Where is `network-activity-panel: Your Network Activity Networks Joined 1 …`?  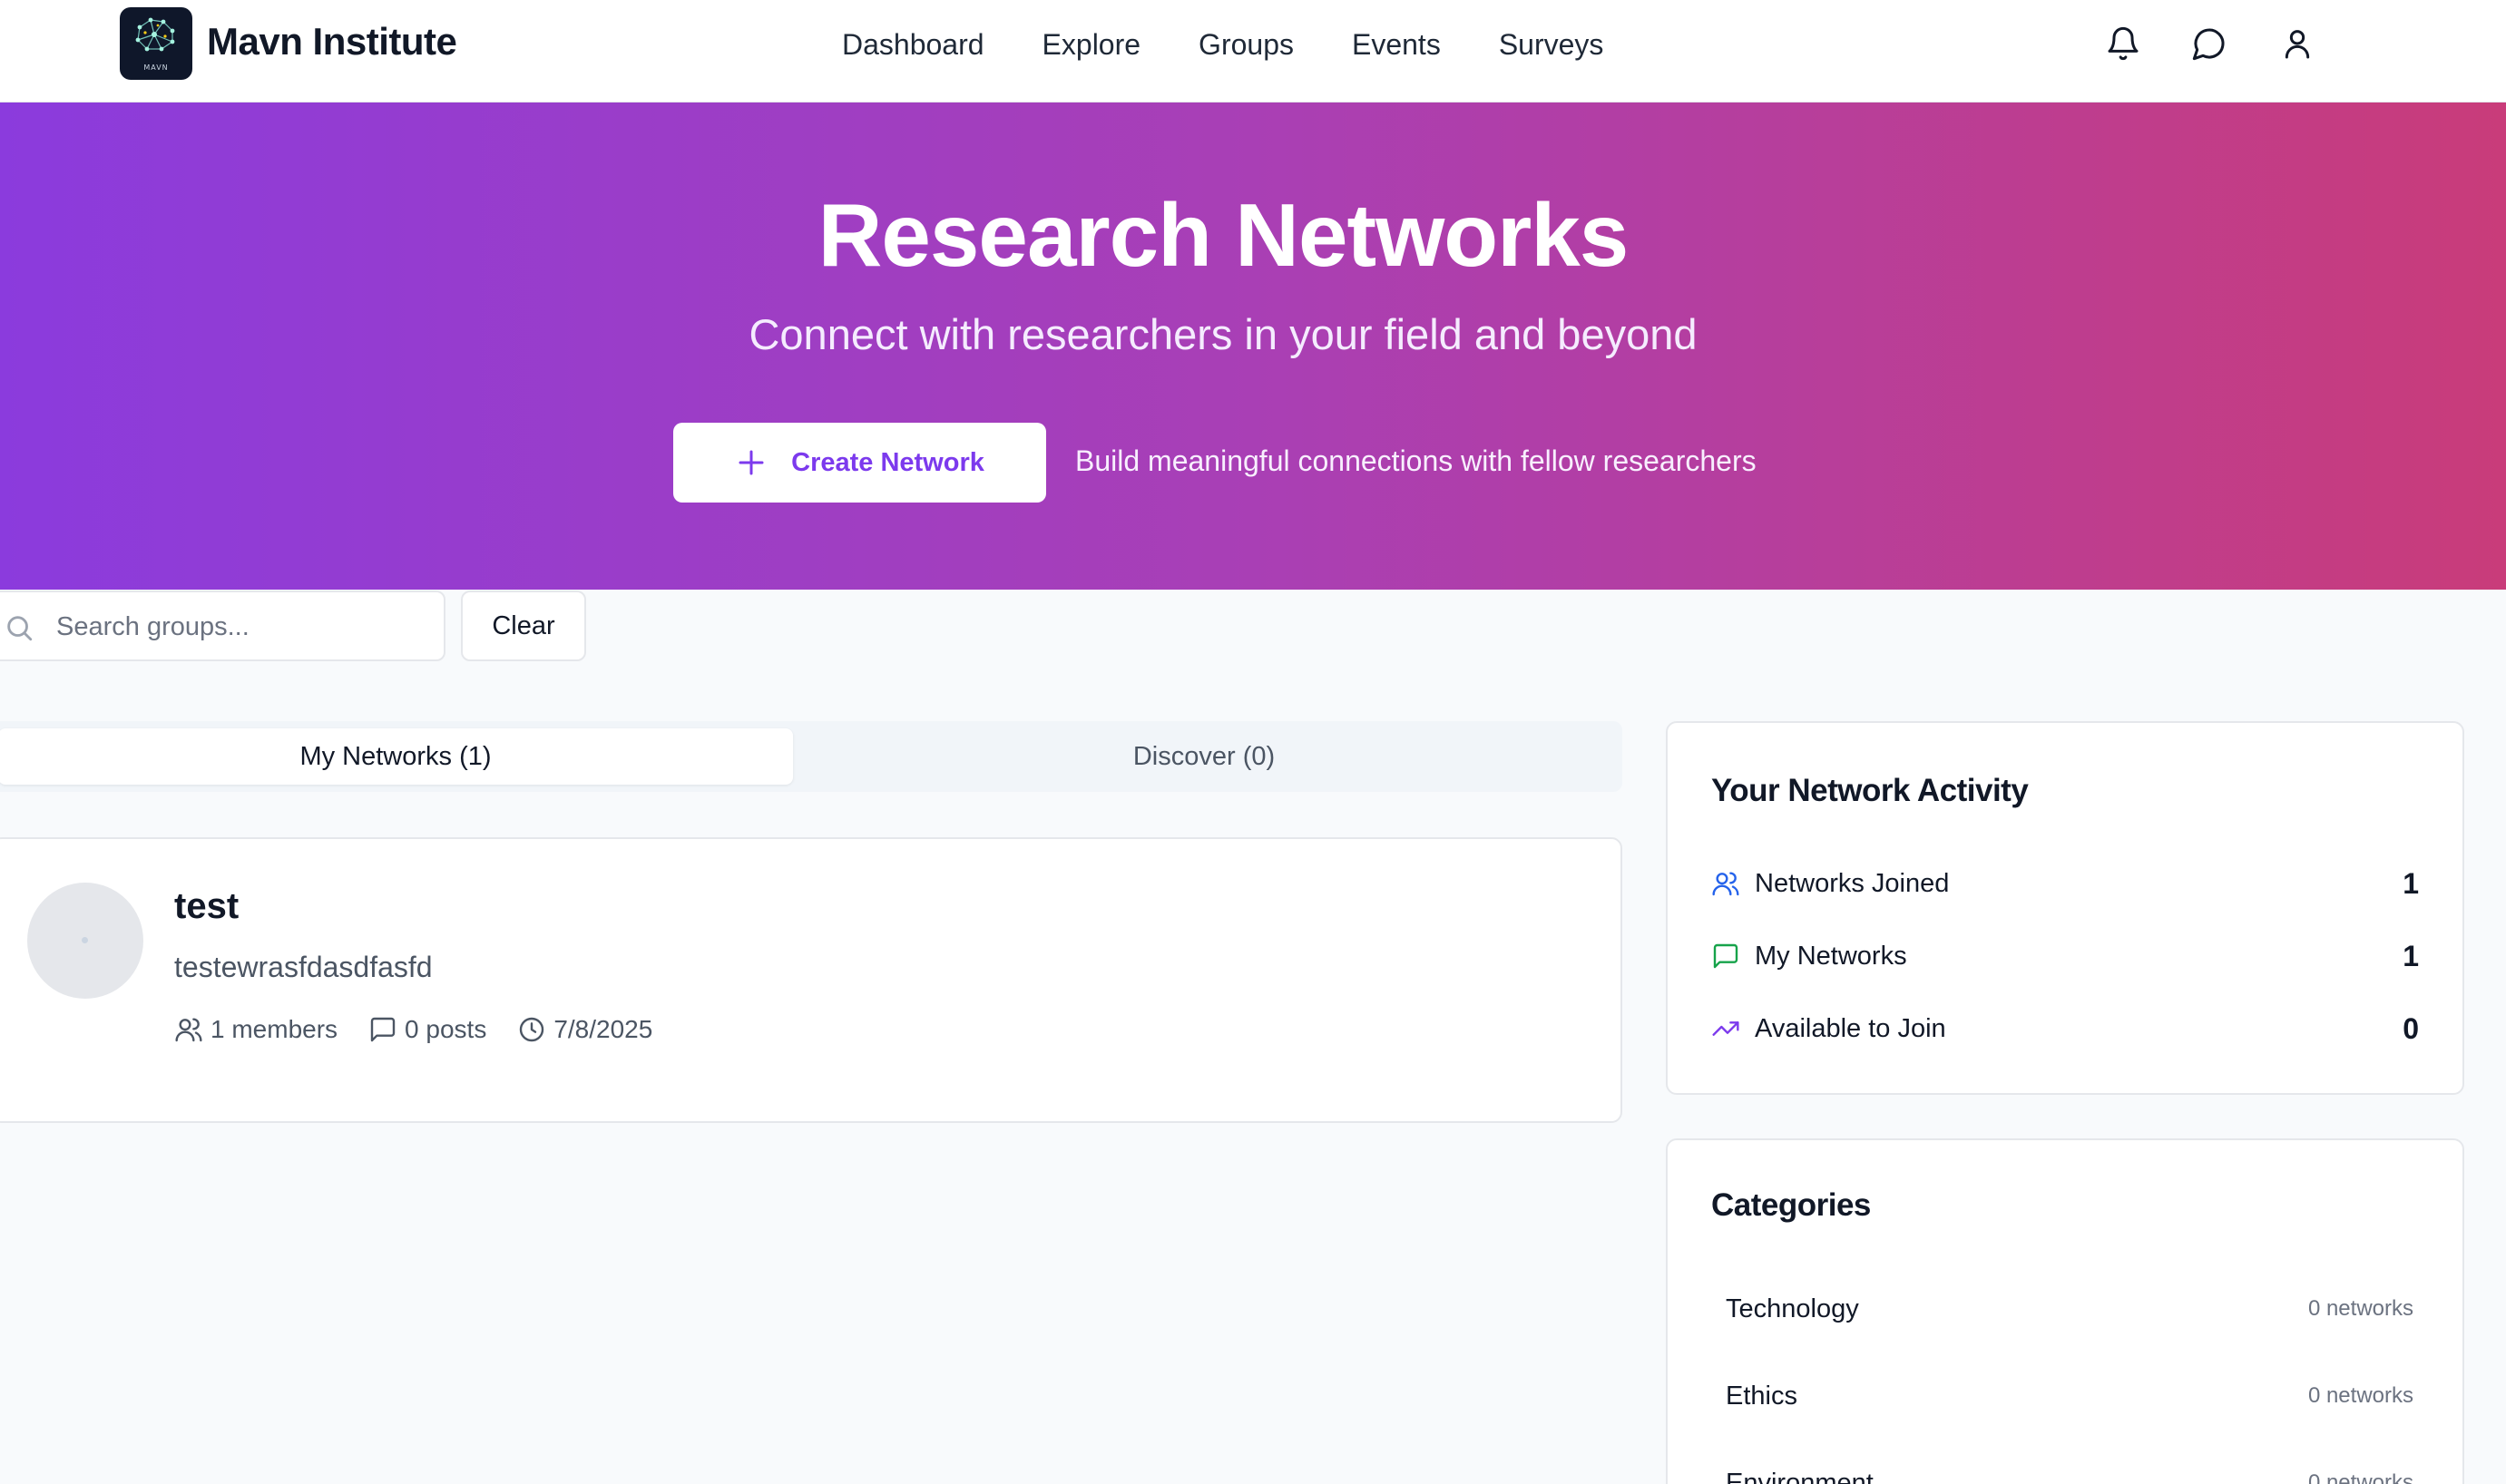
network-activity-panel: Your Network Activity Networks Joined 1 … is located at coordinates (2065, 908).